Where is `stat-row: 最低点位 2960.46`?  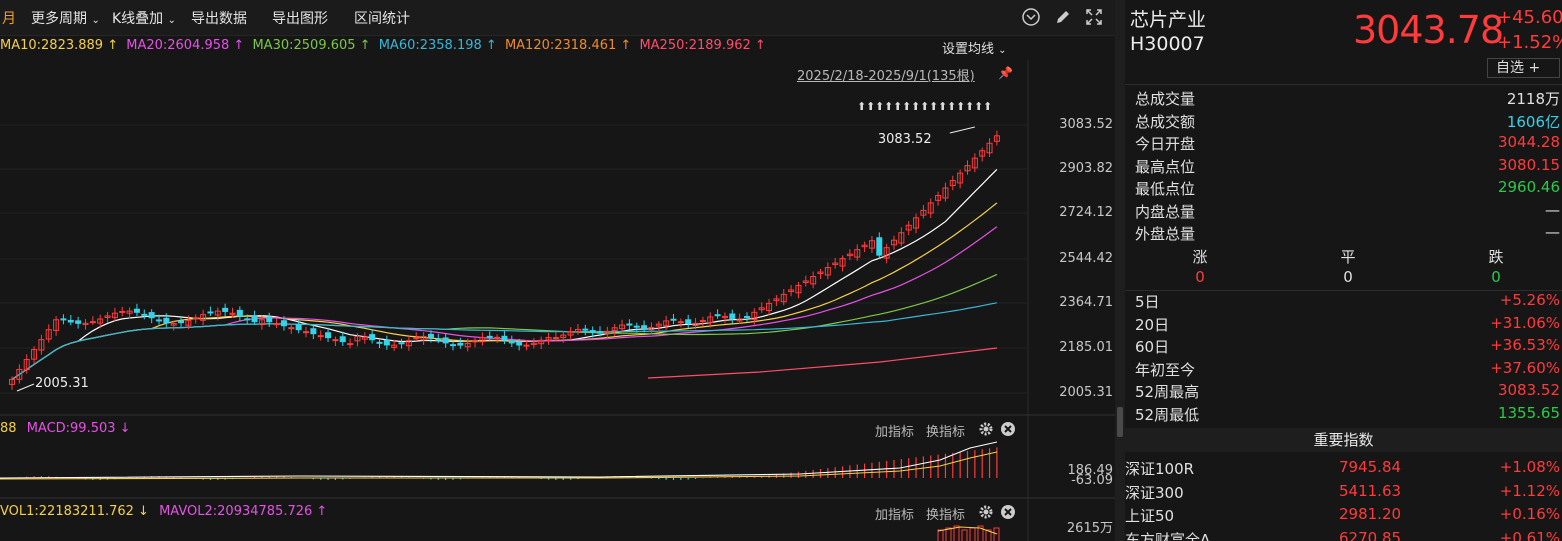 stat-row: 最低点位 2960.46 is located at coordinates (1347, 189).